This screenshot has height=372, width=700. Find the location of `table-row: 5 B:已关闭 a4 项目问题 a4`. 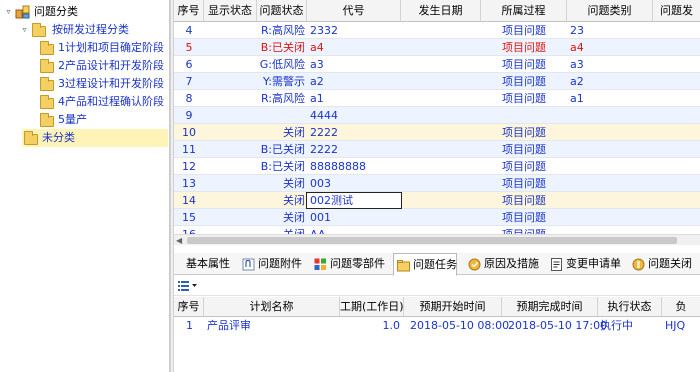

table-row: 5 B:已关闭 a4 项目问题 a4 is located at coordinates (437, 47).